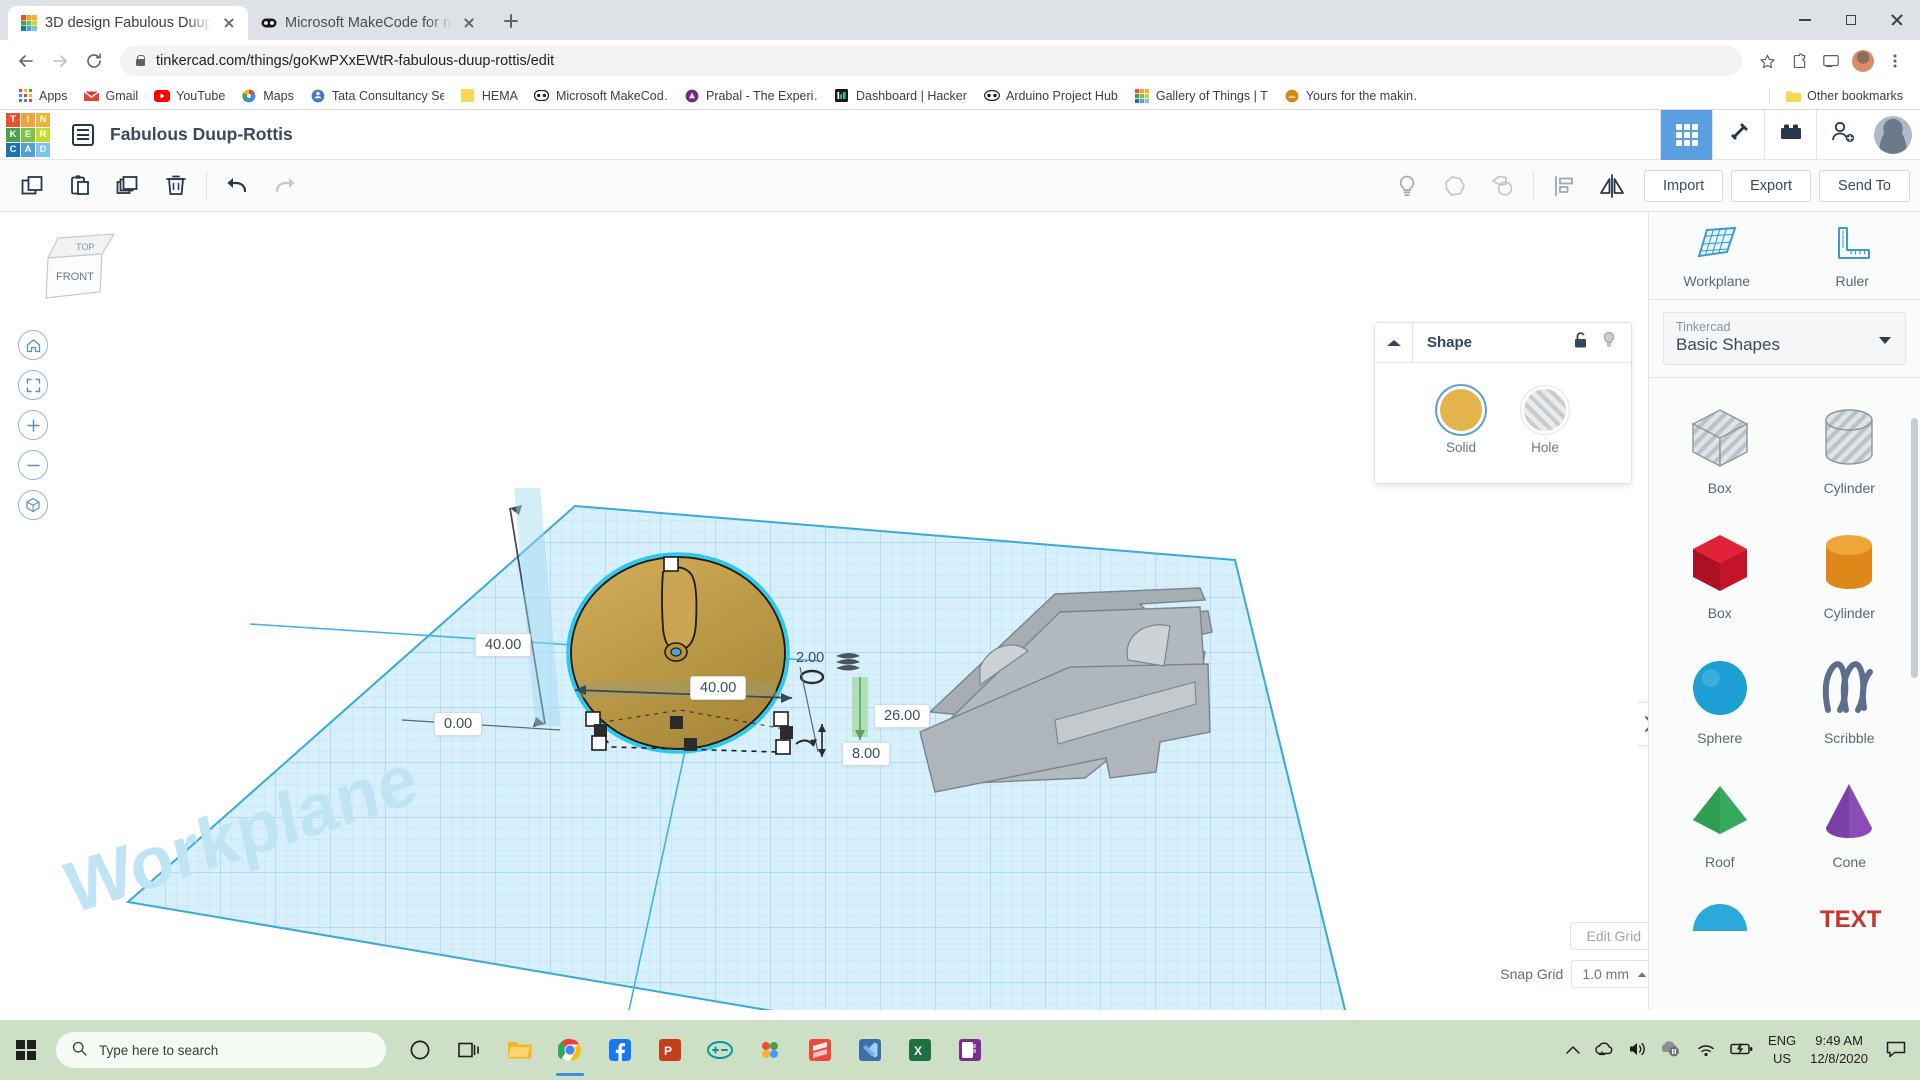 The image size is (1920, 1080). I want to click on powerpoint-button: P, so click(670, 1050).